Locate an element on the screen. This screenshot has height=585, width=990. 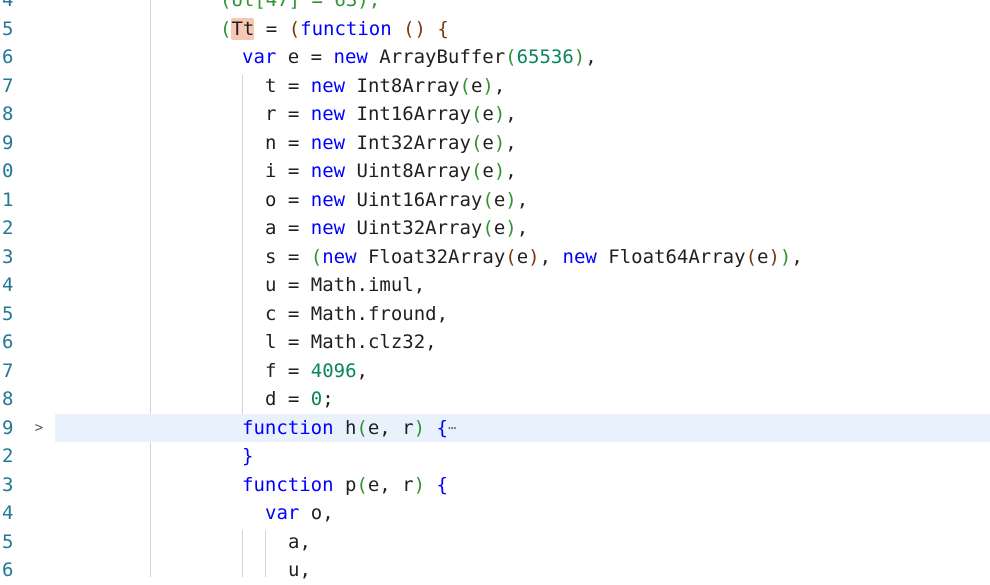
code-line: 2 a = new Uint32Array(e), is located at coordinates (495, 228).